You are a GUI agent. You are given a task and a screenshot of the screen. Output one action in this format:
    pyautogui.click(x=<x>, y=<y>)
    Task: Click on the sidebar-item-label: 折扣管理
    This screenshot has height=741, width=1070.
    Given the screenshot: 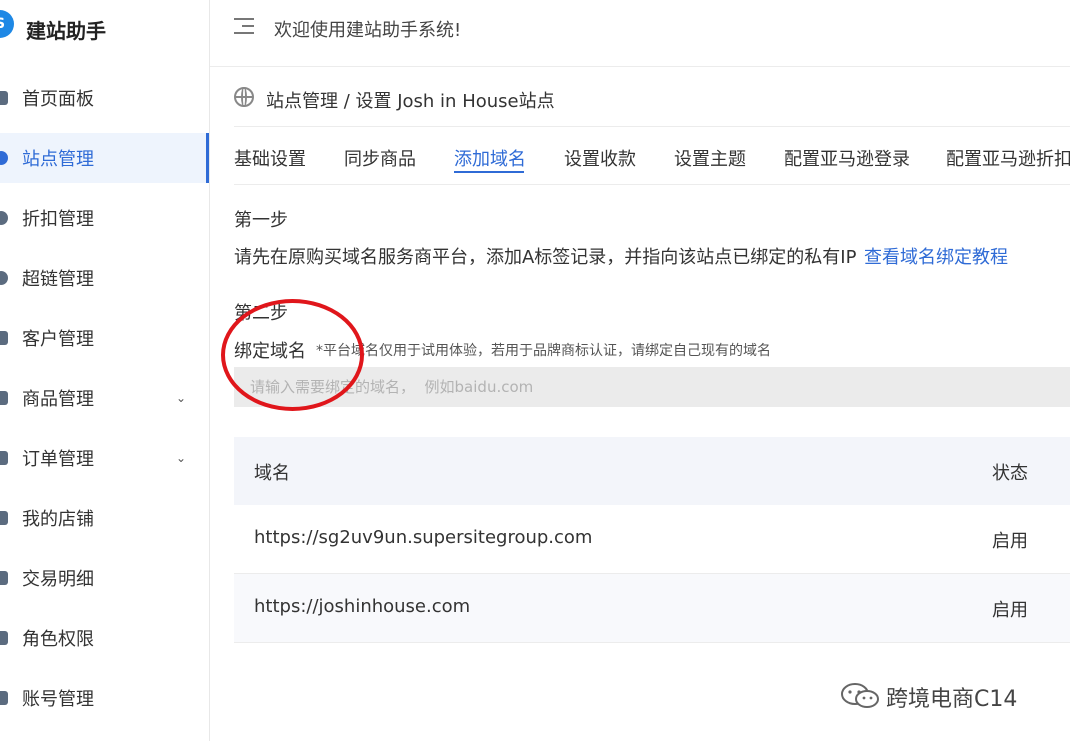 What is the action you would take?
    pyautogui.click(x=58, y=219)
    